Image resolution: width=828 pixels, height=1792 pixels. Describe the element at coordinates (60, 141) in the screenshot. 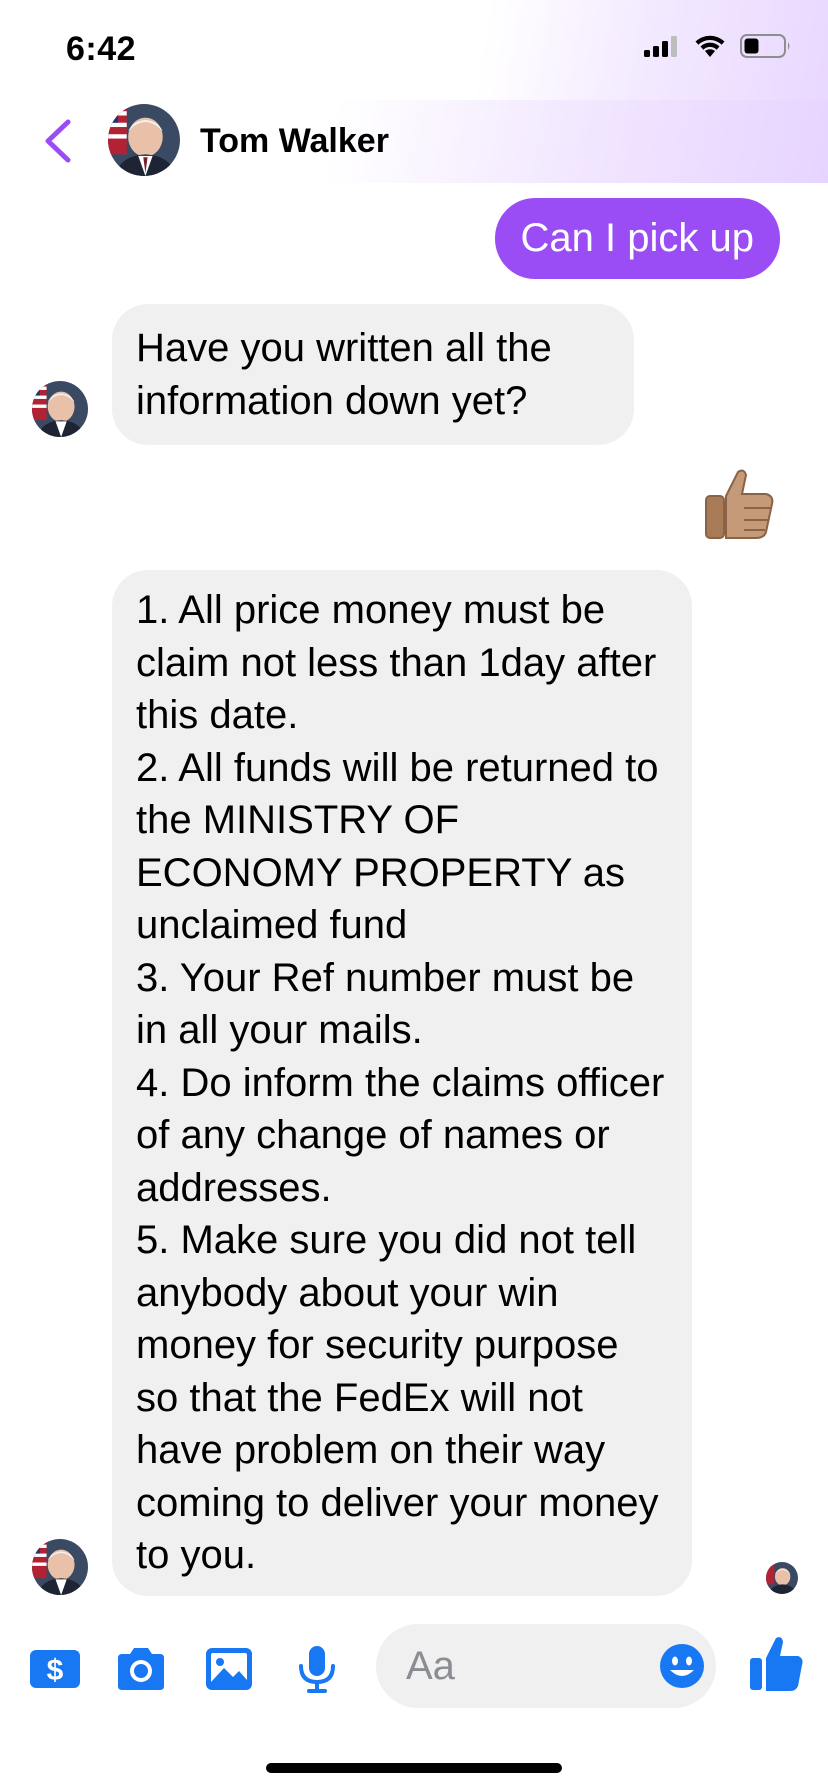

I see `back-chevron-icon` at that location.